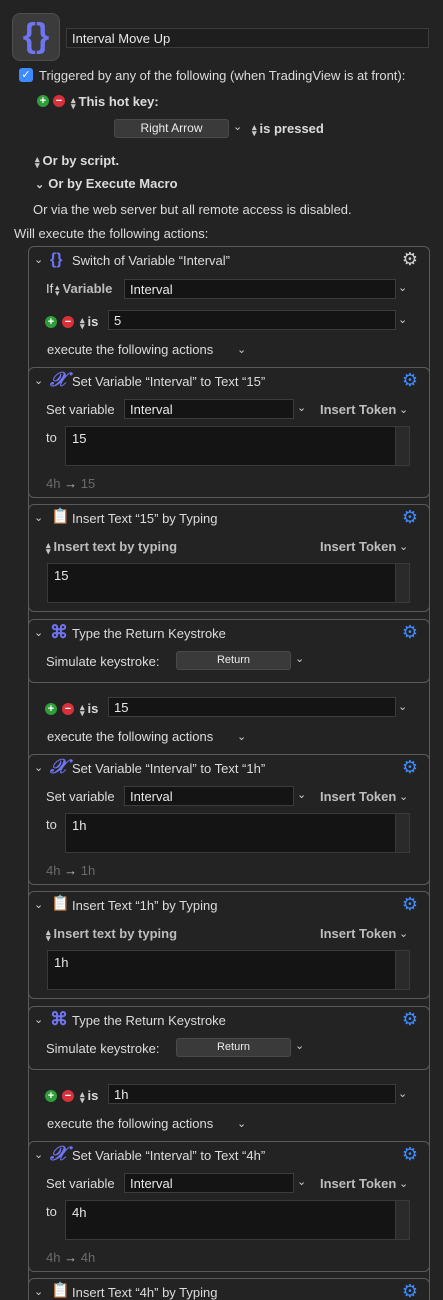  What do you see at coordinates (71, 870) in the screenshot?
I see `preview-text: 4h → 1h` at bounding box center [71, 870].